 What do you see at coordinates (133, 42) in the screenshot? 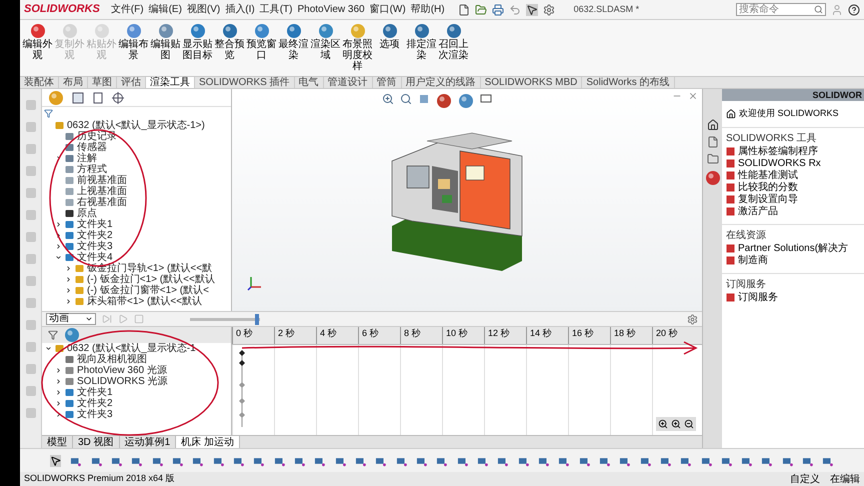
I see `ribbon-button: 编辑布景` at bounding box center [133, 42].